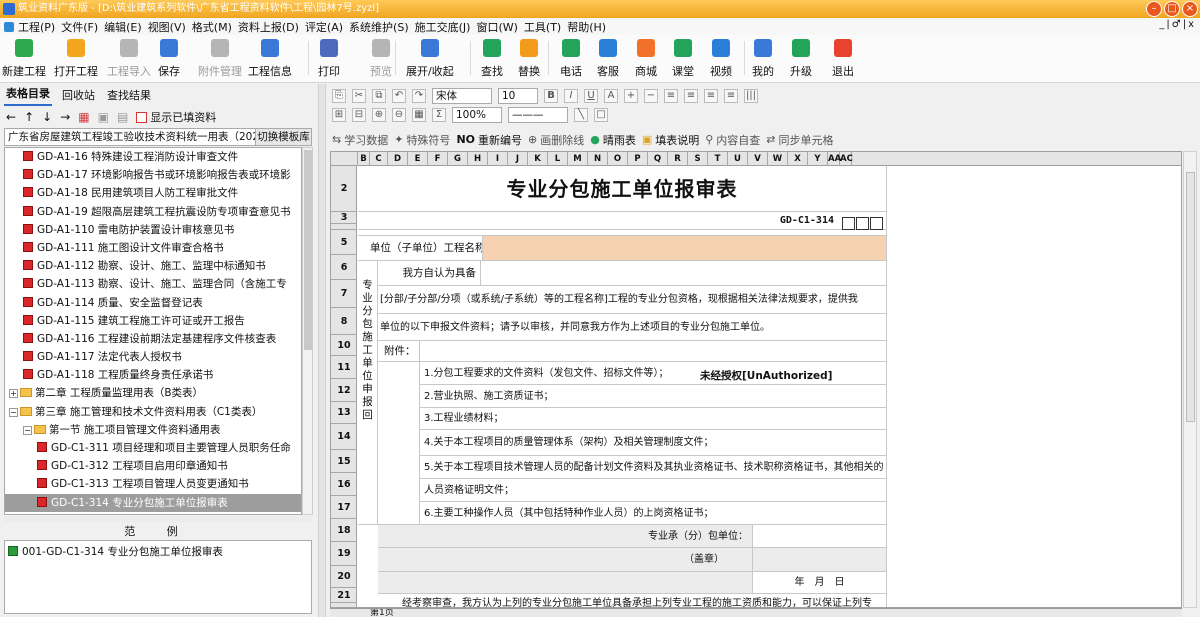 The image size is (1200, 617). Describe the element at coordinates (322, 350) in the screenshot. I see `vertical-splitter` at that location.